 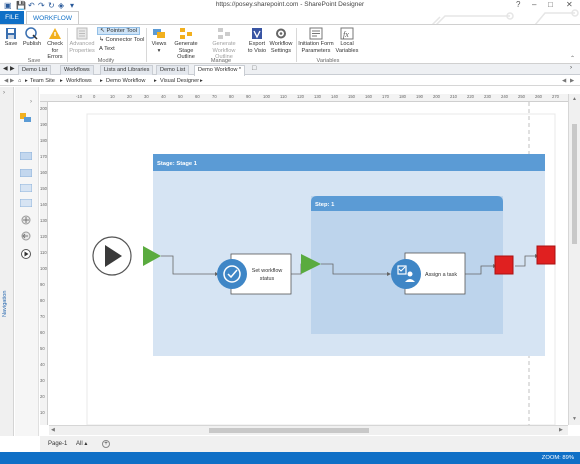 What do you see at coordinates (32, 37) in the screenshot?
I see `publish-button: Publish` at bounding box center [32, 37].